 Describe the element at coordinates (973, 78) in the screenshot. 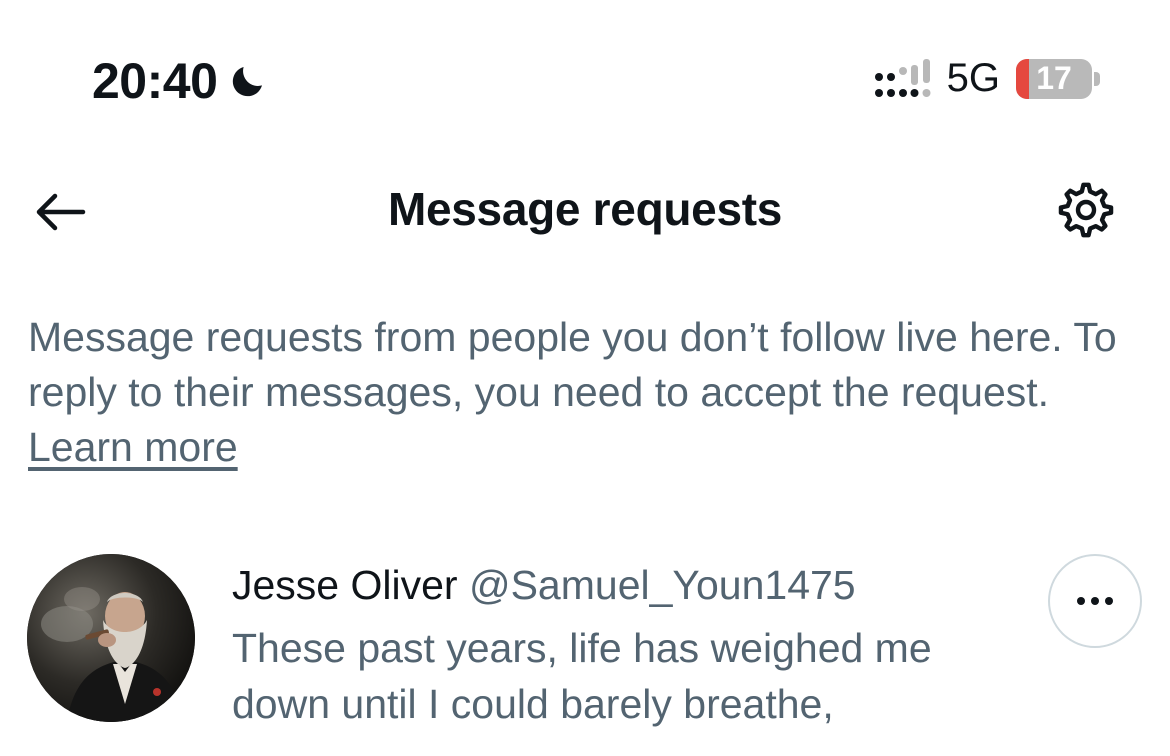

I see `network-type: 5G` at that location.